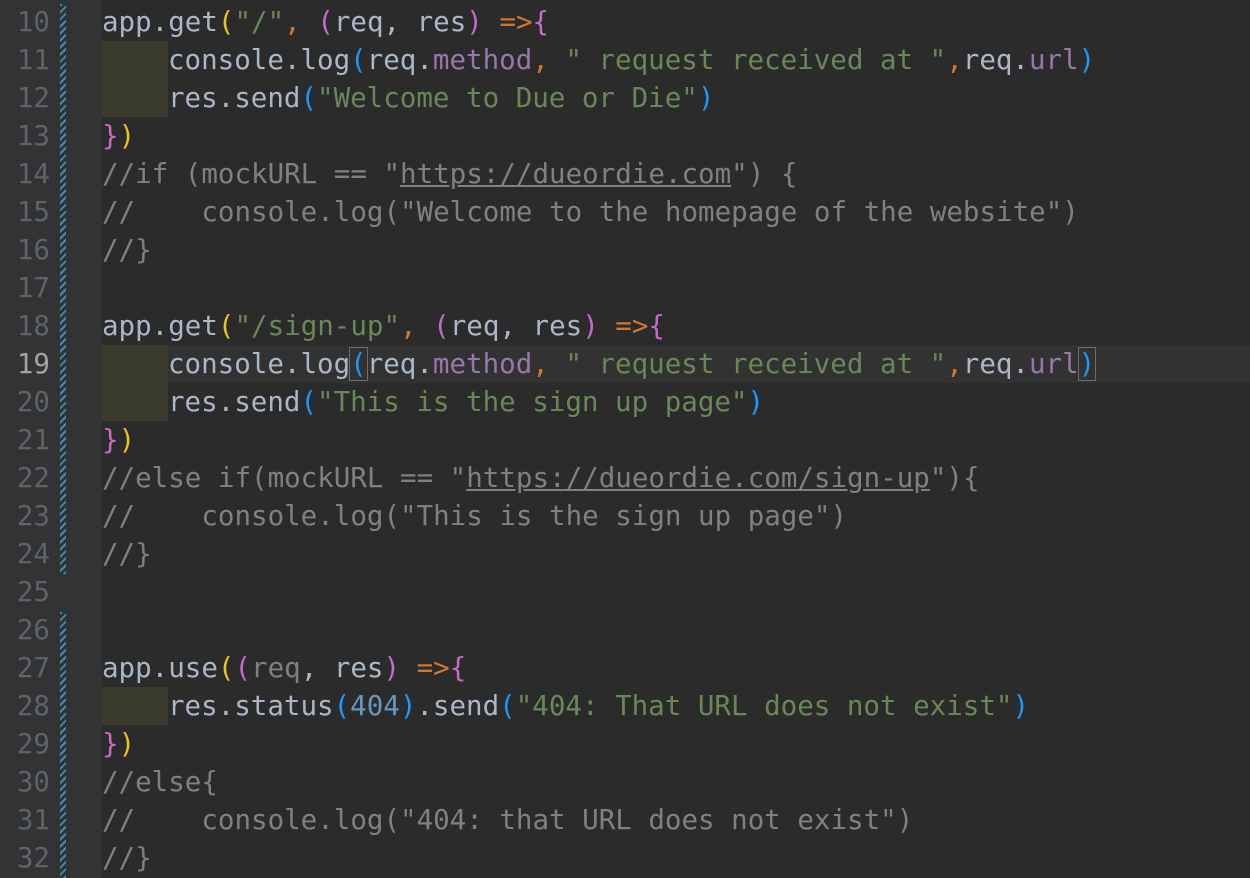  Describe the element at coordinates (33, 440) in the screenshot. I see `line-number: 21` at that location.